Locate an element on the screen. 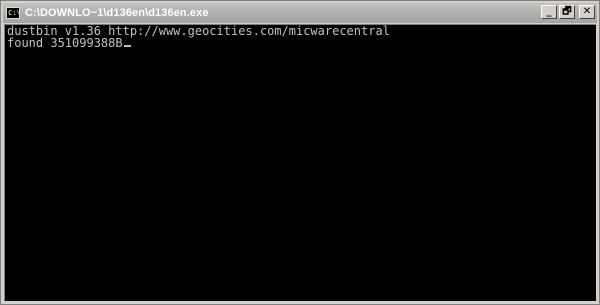 Image resolution: width=600 pixels, height=305 pixels. console-line: found 351099388B is located at coordinates (300, 43).